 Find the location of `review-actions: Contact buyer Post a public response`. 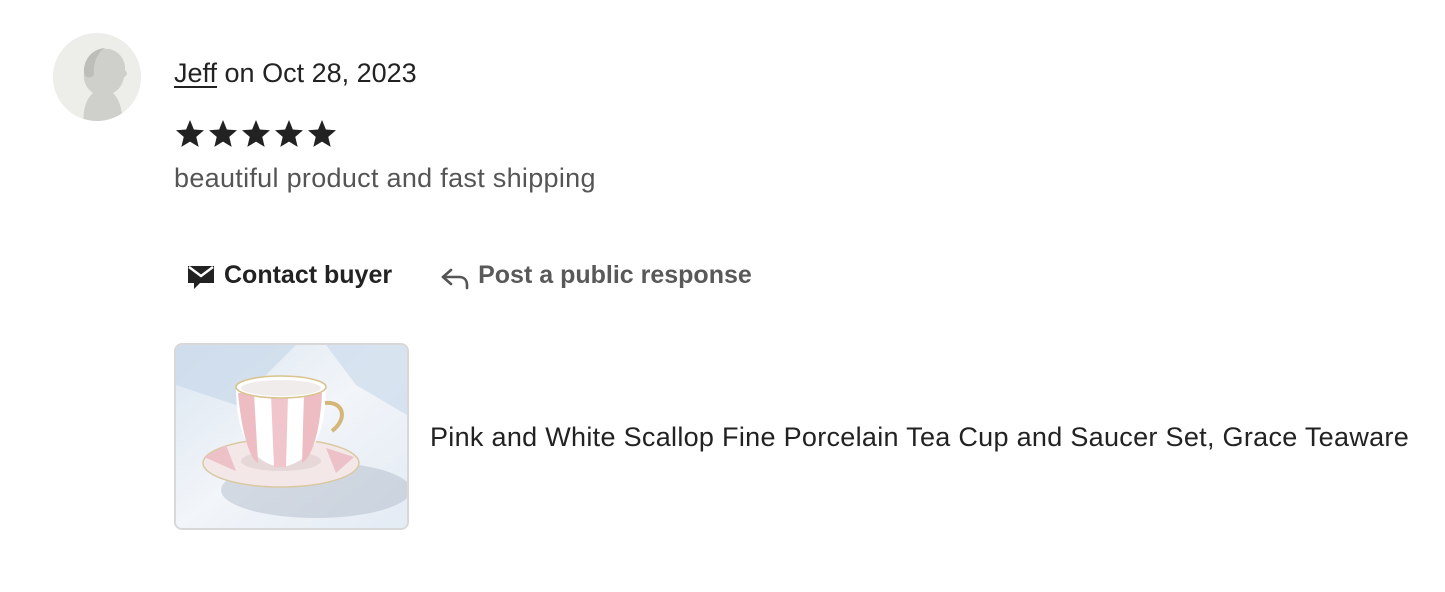

review-actions: Contact buyer Post a public response is located at coordinates (469, 275).